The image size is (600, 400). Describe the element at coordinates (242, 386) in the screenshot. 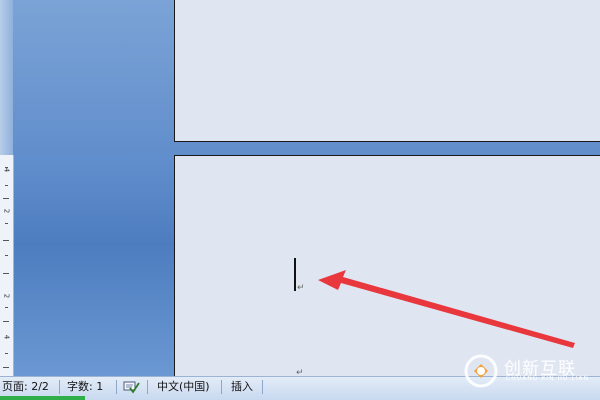

I see `insert-mode-indicator: 插入` at that location.